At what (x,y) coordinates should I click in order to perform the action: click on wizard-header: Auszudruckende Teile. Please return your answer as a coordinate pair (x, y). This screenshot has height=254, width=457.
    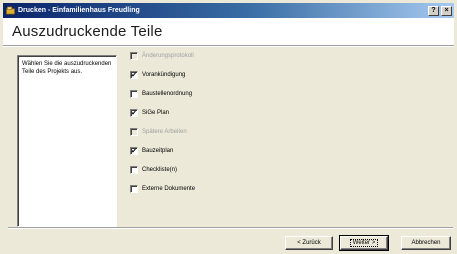
    Looking at the image, I should click on (228, 31).